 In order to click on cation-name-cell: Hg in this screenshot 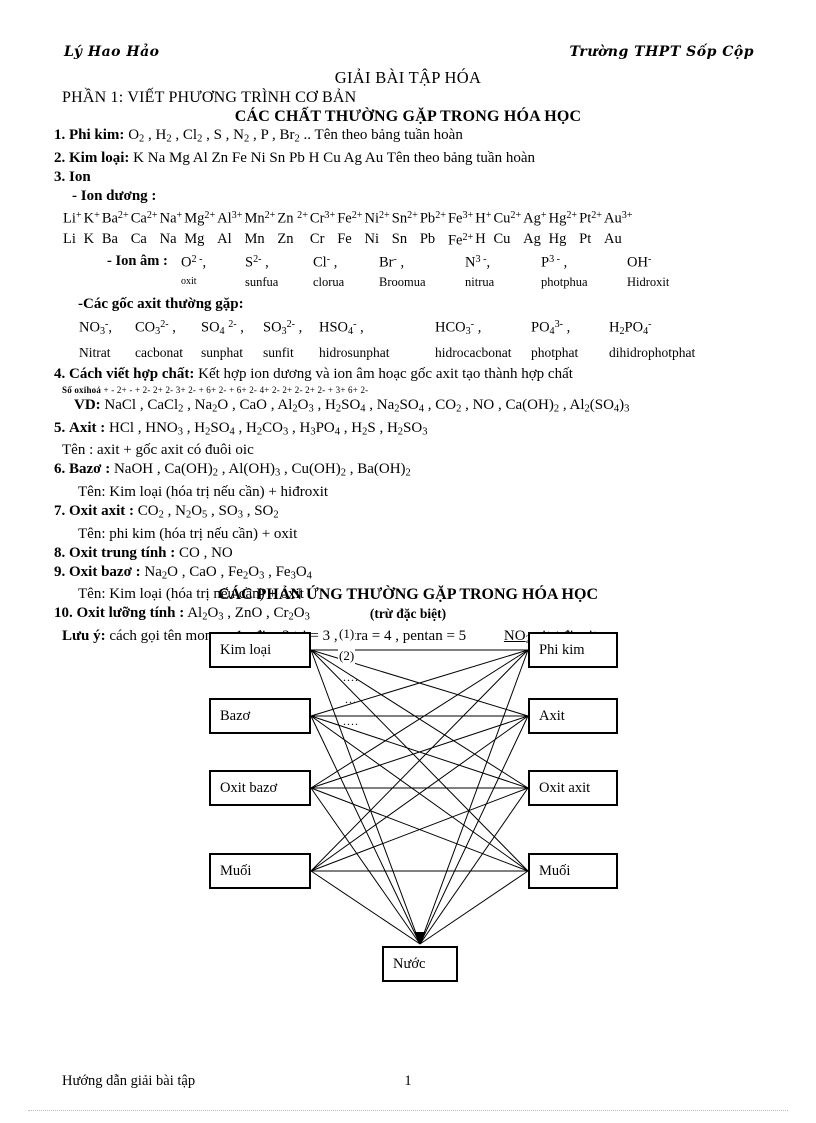, I will do `click(557, 238)`.